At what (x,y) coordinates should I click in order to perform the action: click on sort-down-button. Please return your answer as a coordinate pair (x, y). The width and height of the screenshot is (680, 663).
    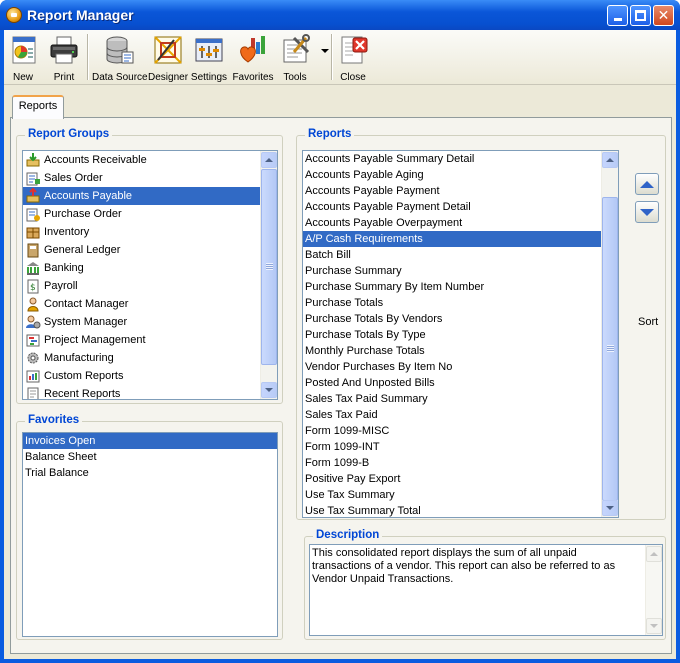
    Looking at the image, I should click on (647, 212).